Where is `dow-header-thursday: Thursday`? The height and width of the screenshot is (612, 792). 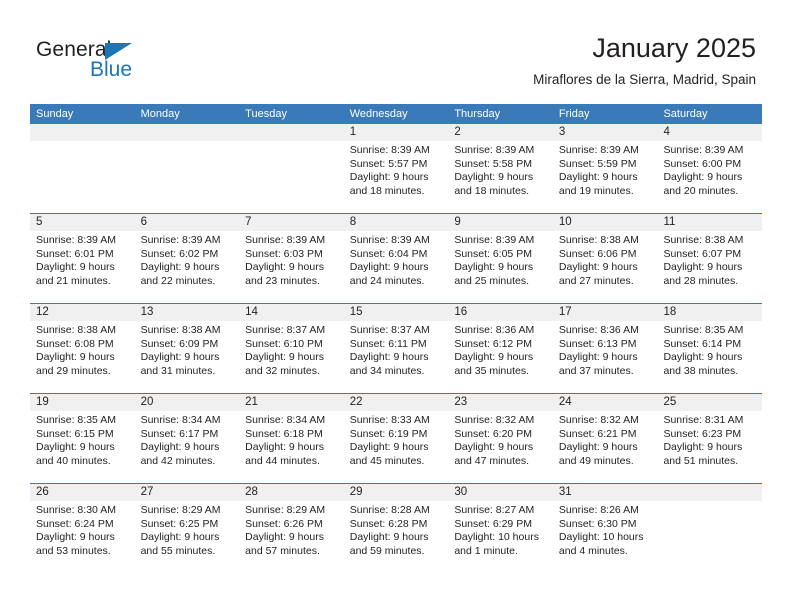 dow-header-thursday: Thursday is located at coordinates (477, 114).